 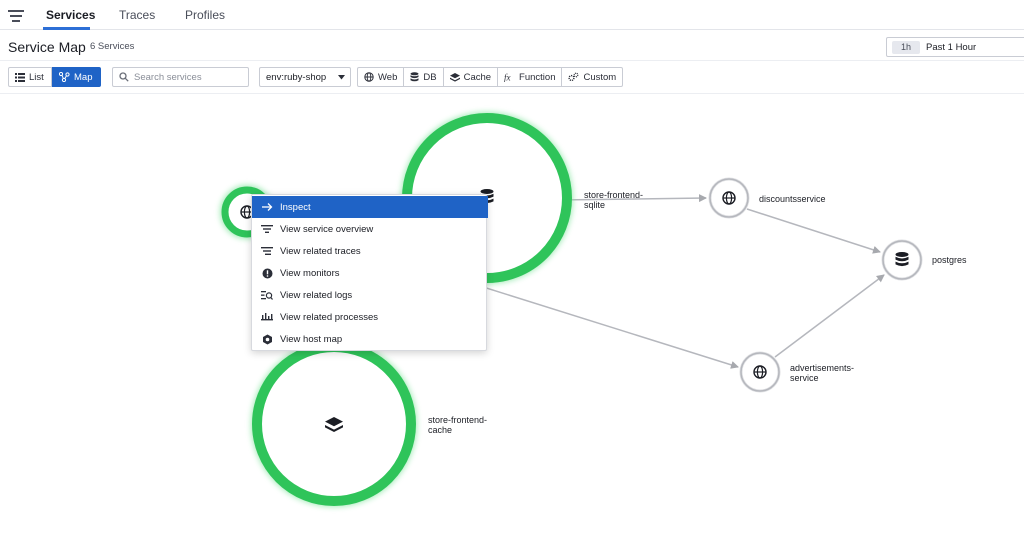 I want to click on tab-profiles: Profiles, so click(x=205, y=15).